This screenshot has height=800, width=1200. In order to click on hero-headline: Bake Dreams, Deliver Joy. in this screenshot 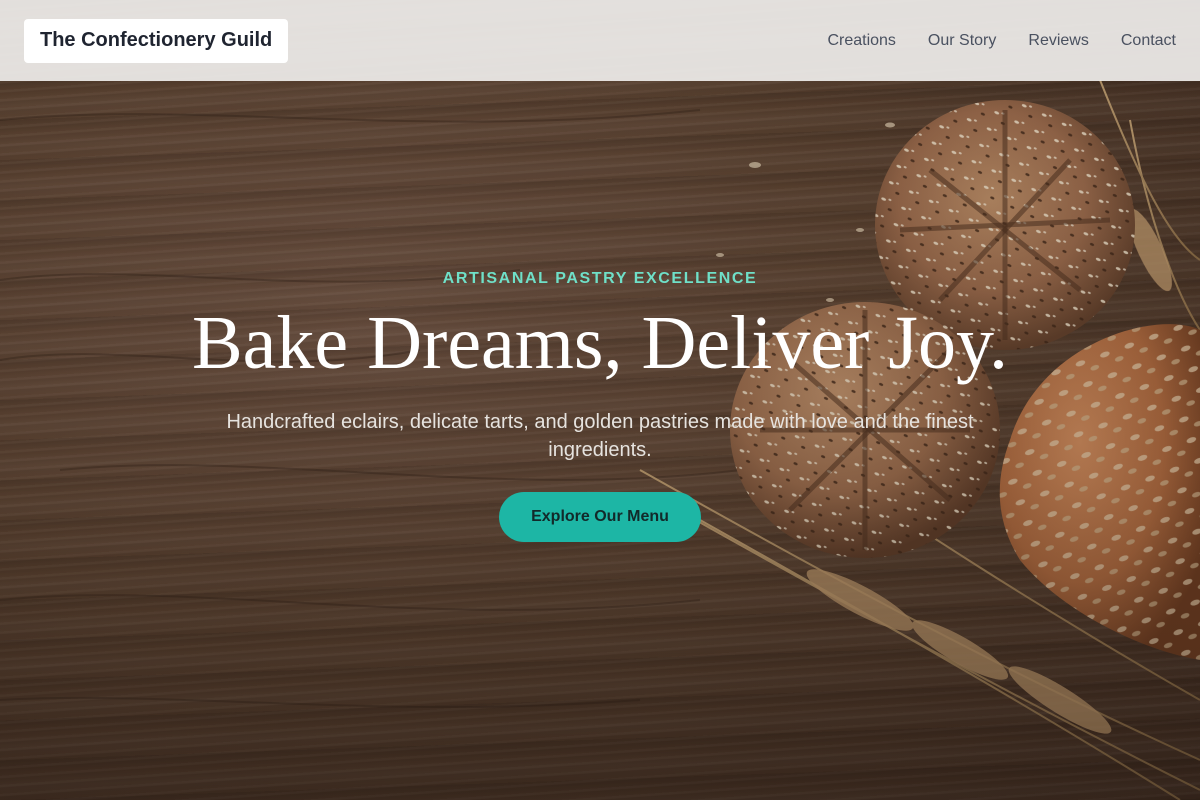, I will do `click(600, 343)`.